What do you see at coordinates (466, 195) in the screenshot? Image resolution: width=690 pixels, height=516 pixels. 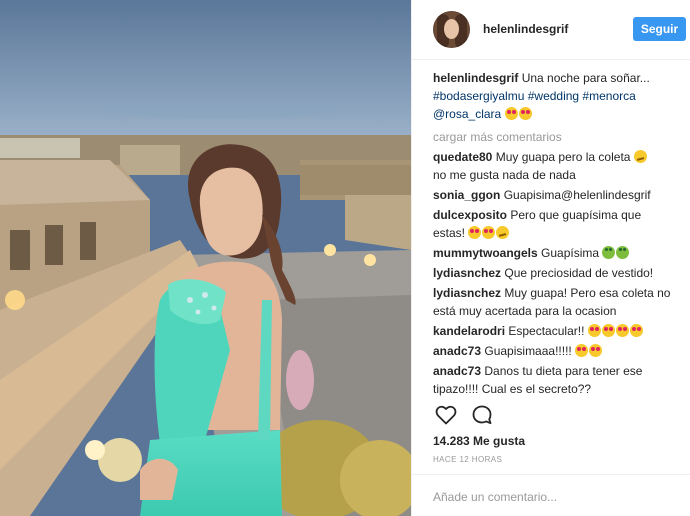 I see `comment-username: sonia_ggon` at bounding box center [466, 195].